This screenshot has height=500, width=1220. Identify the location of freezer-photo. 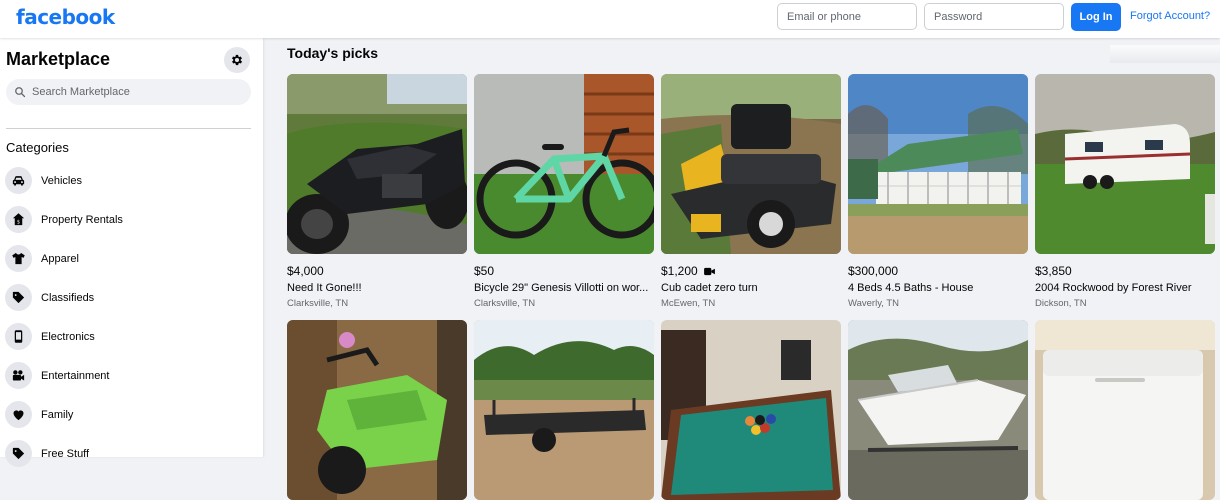
(1125, 410).